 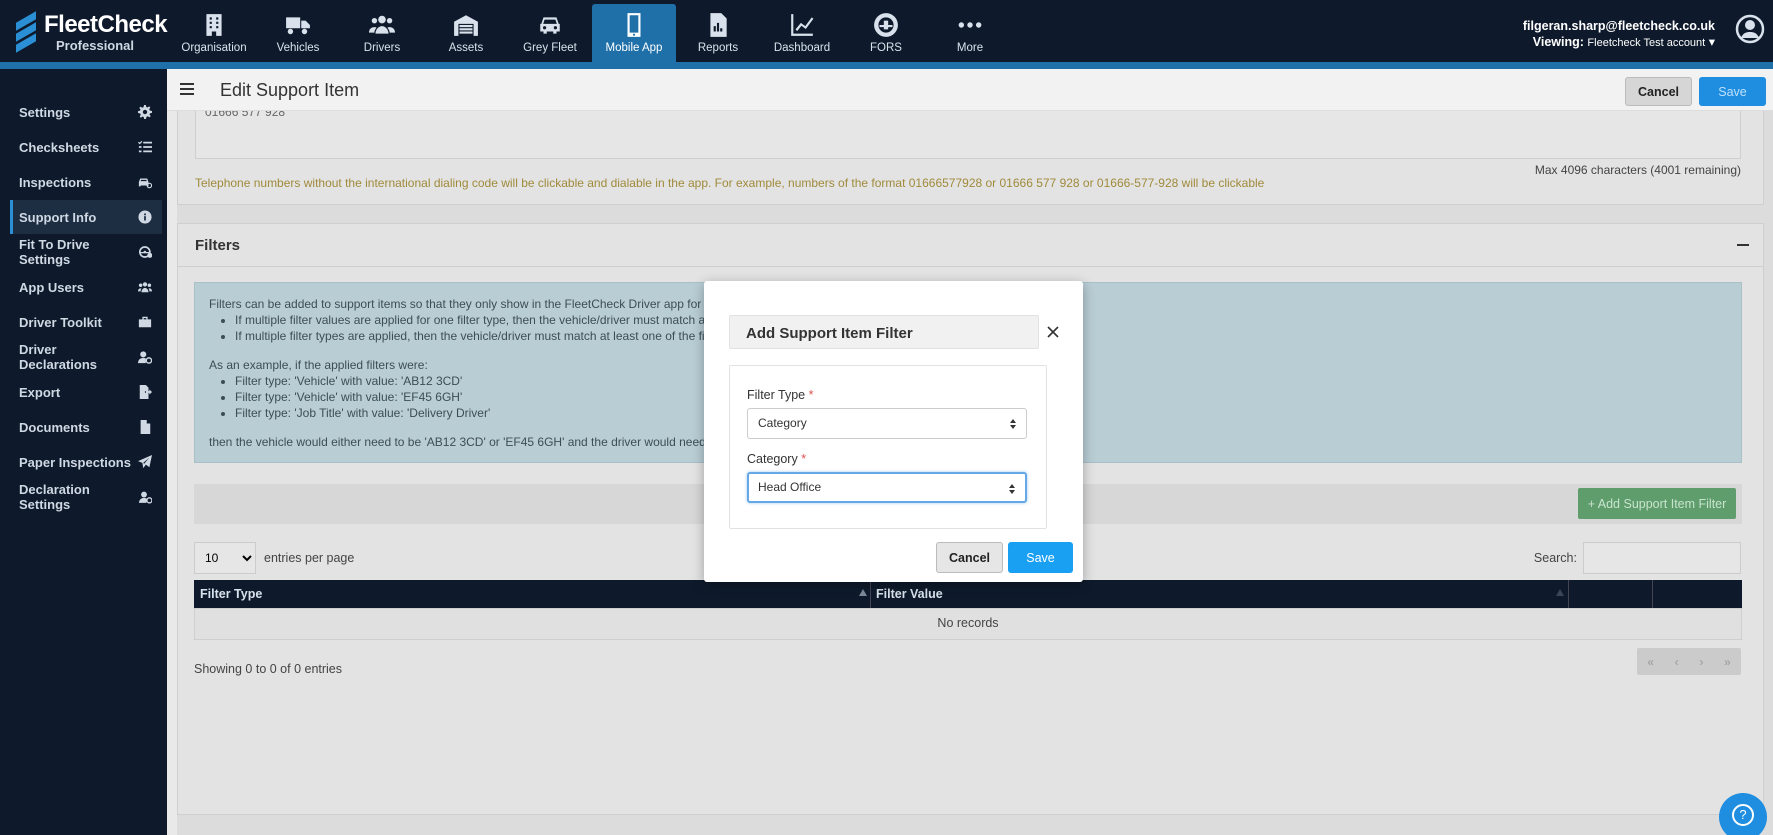 I want to click on modal-save-button: Save, so click(x=1040, y=557).